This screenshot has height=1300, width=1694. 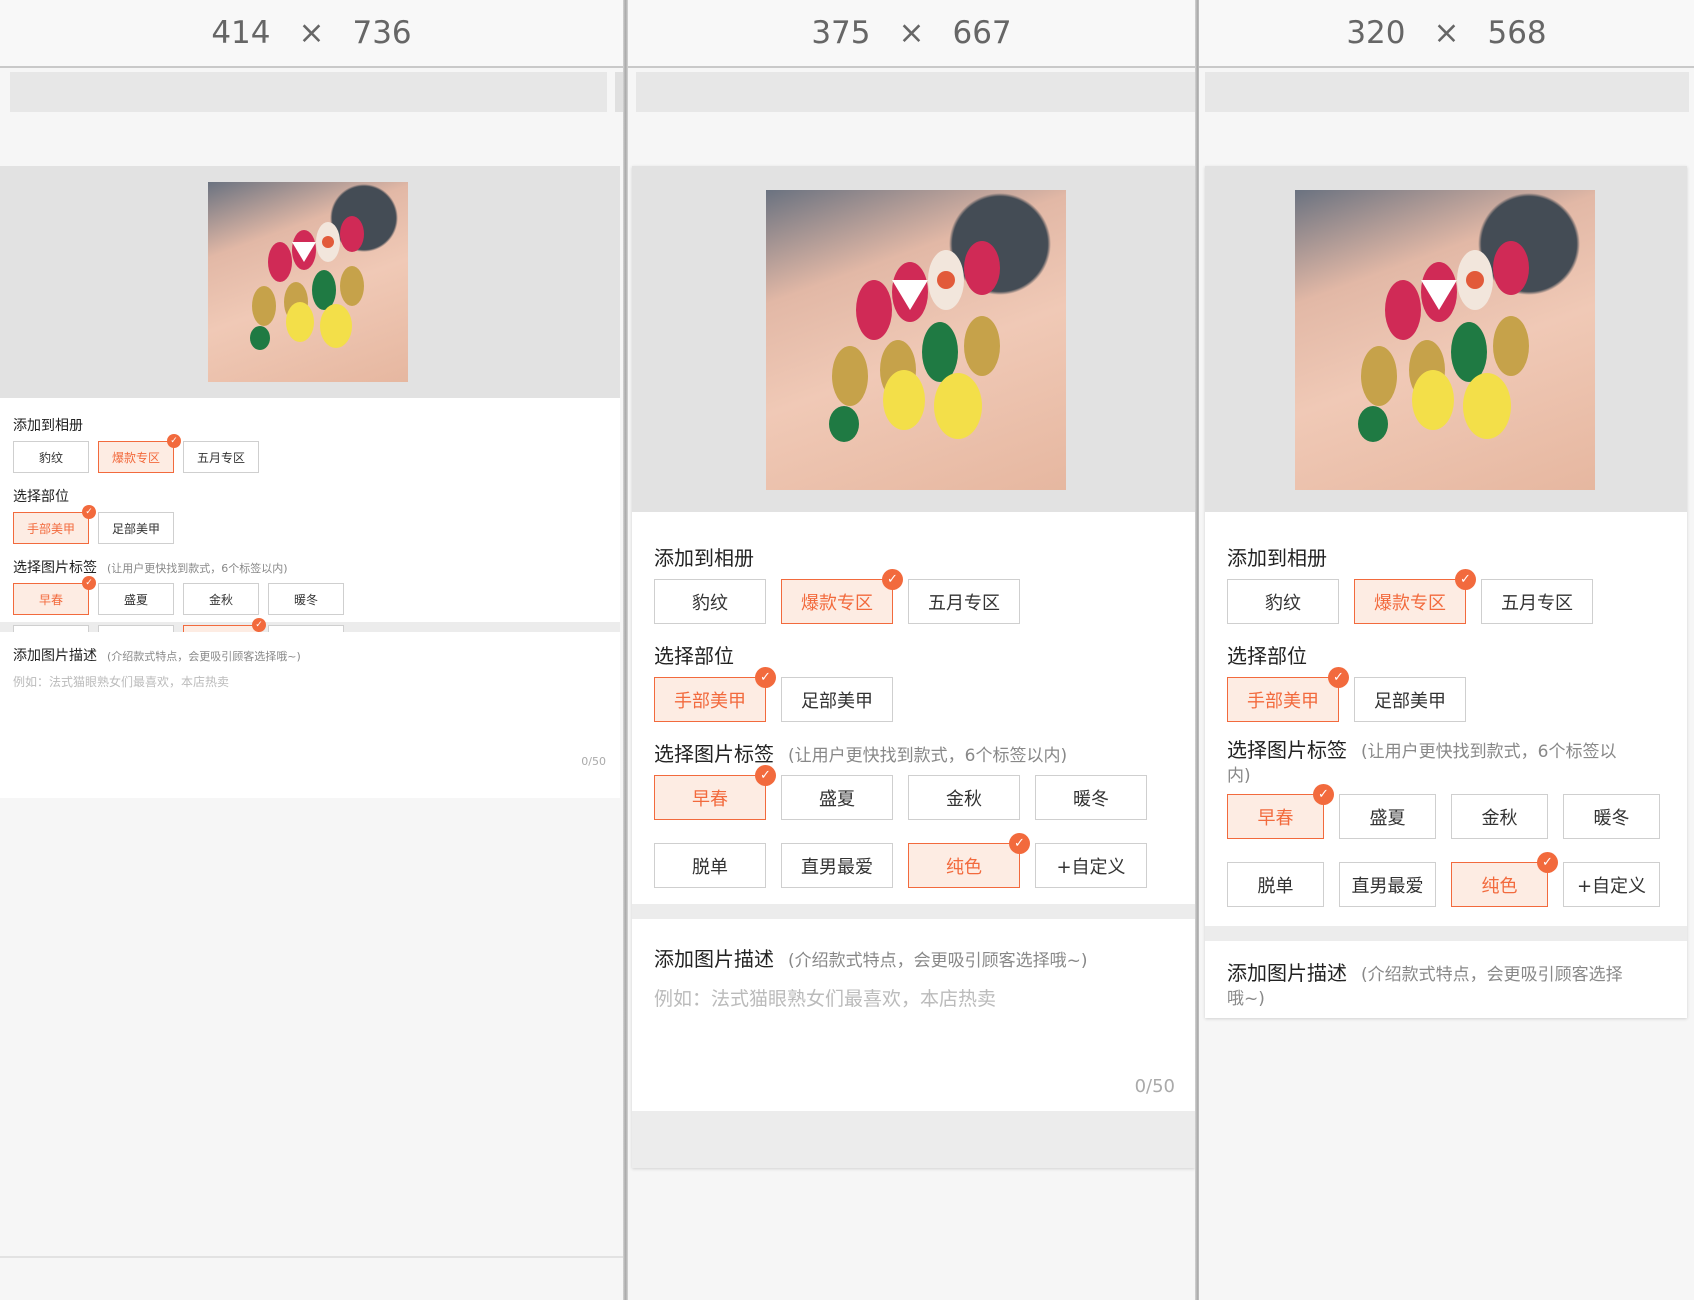 I want to click on description-heading: 添加图片描述 (介绍款式特点，会更吸引顾客选择哦~), so click(x=310, y=655).